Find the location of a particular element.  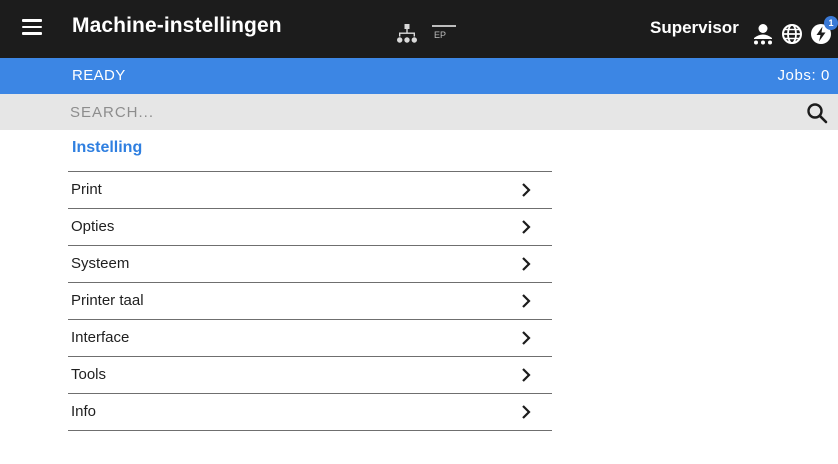

search-input is located at coordinates (420, 112).